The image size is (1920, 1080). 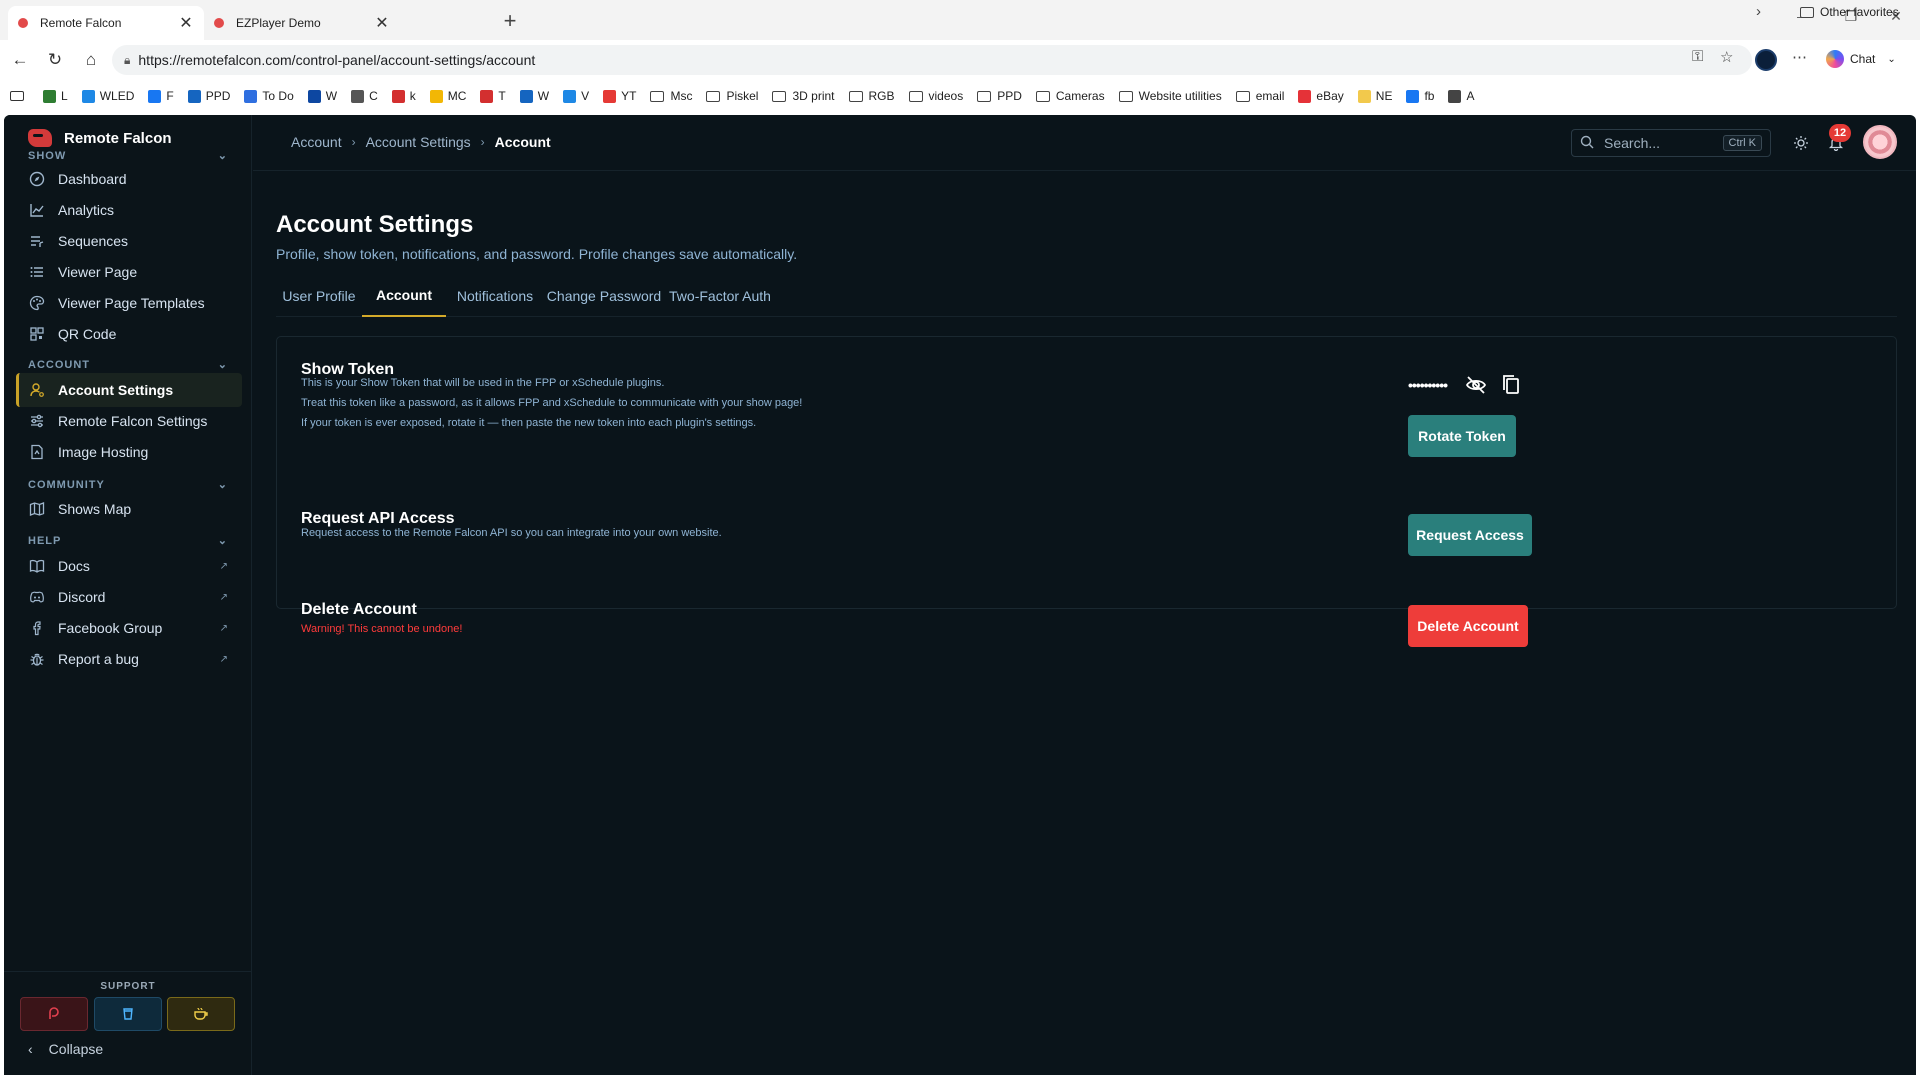 What do you see at coordinates (201, 1014) in the screenshot?
I see `buy-me-a-coffee-support-button` at bounding box center [201, 1014].